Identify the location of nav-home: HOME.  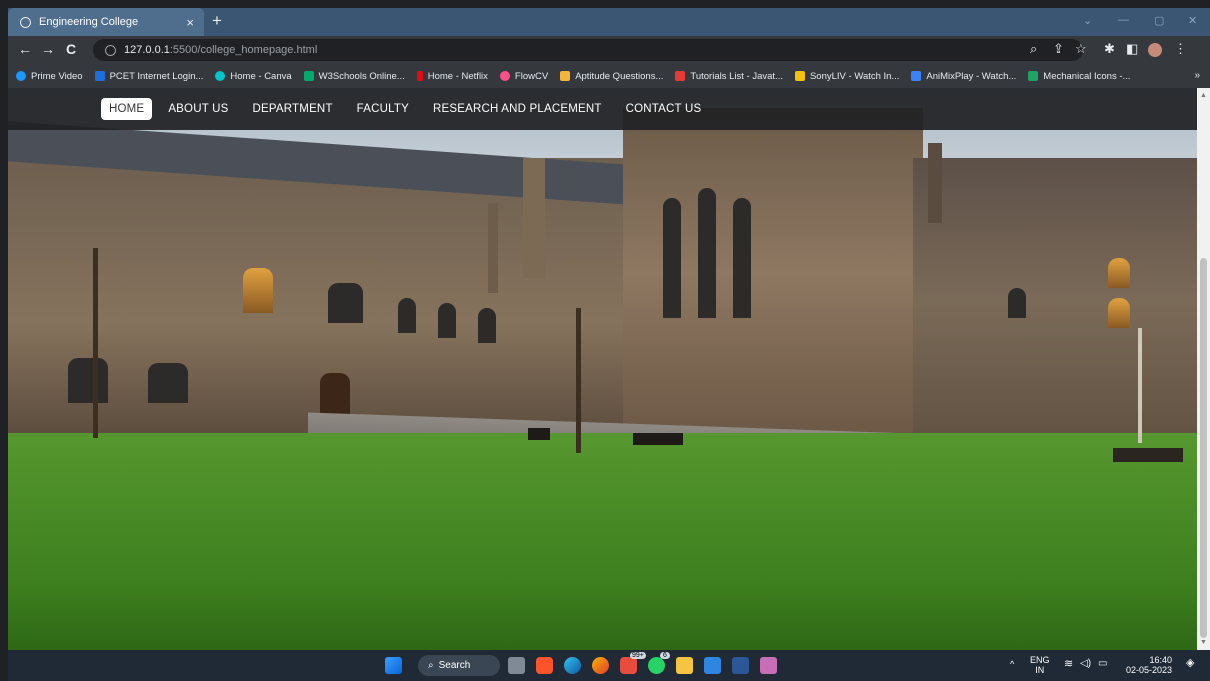
(127, 109).